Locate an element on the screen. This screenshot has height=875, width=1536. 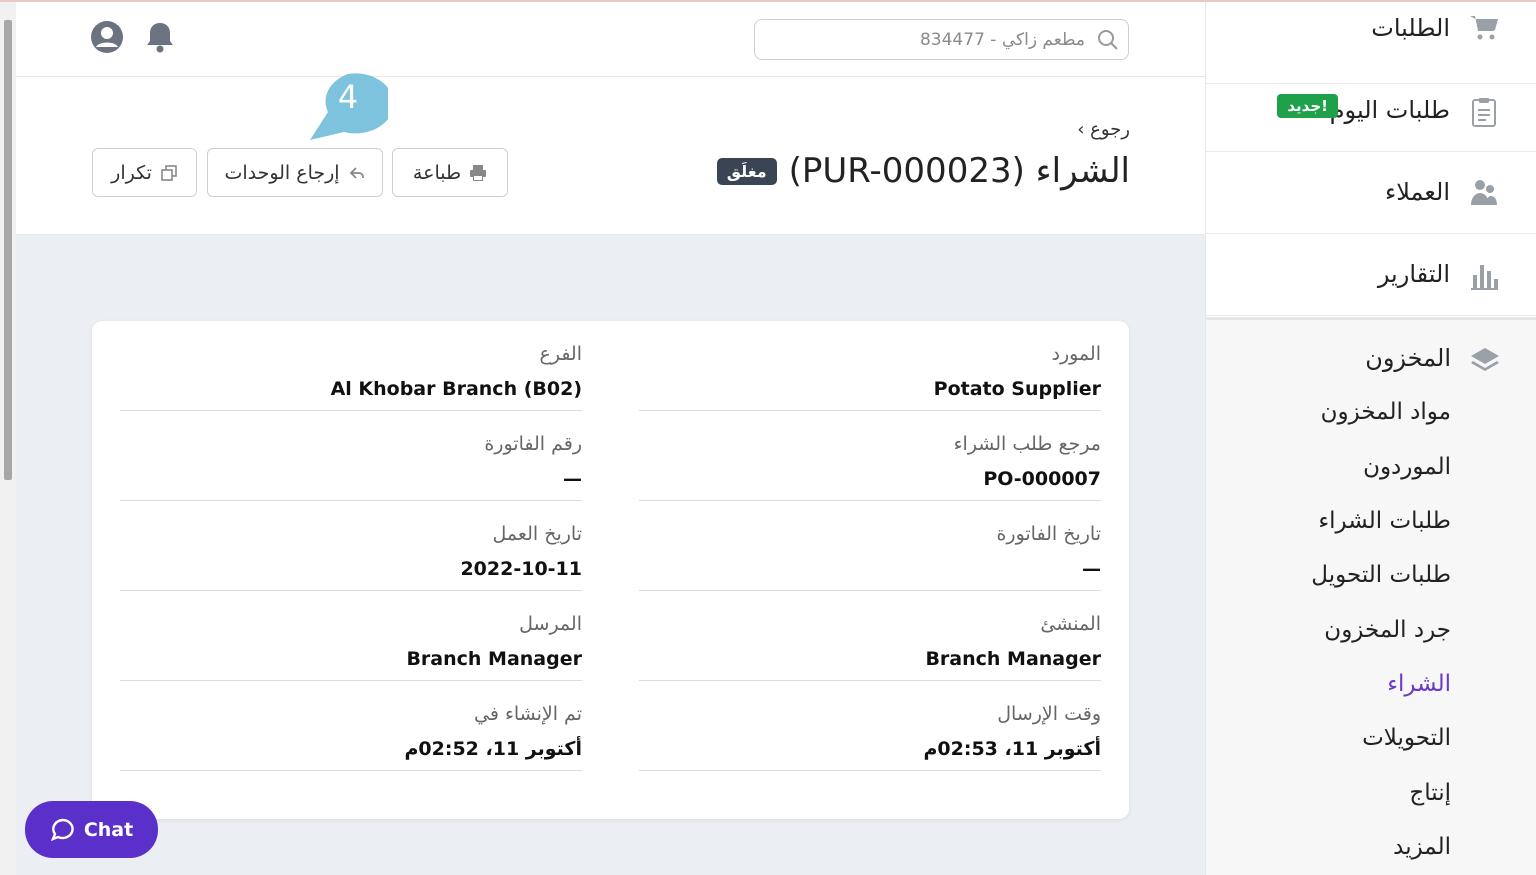
sidebar-subitem-production: إنتاج is located at coordinates (1430, 793).